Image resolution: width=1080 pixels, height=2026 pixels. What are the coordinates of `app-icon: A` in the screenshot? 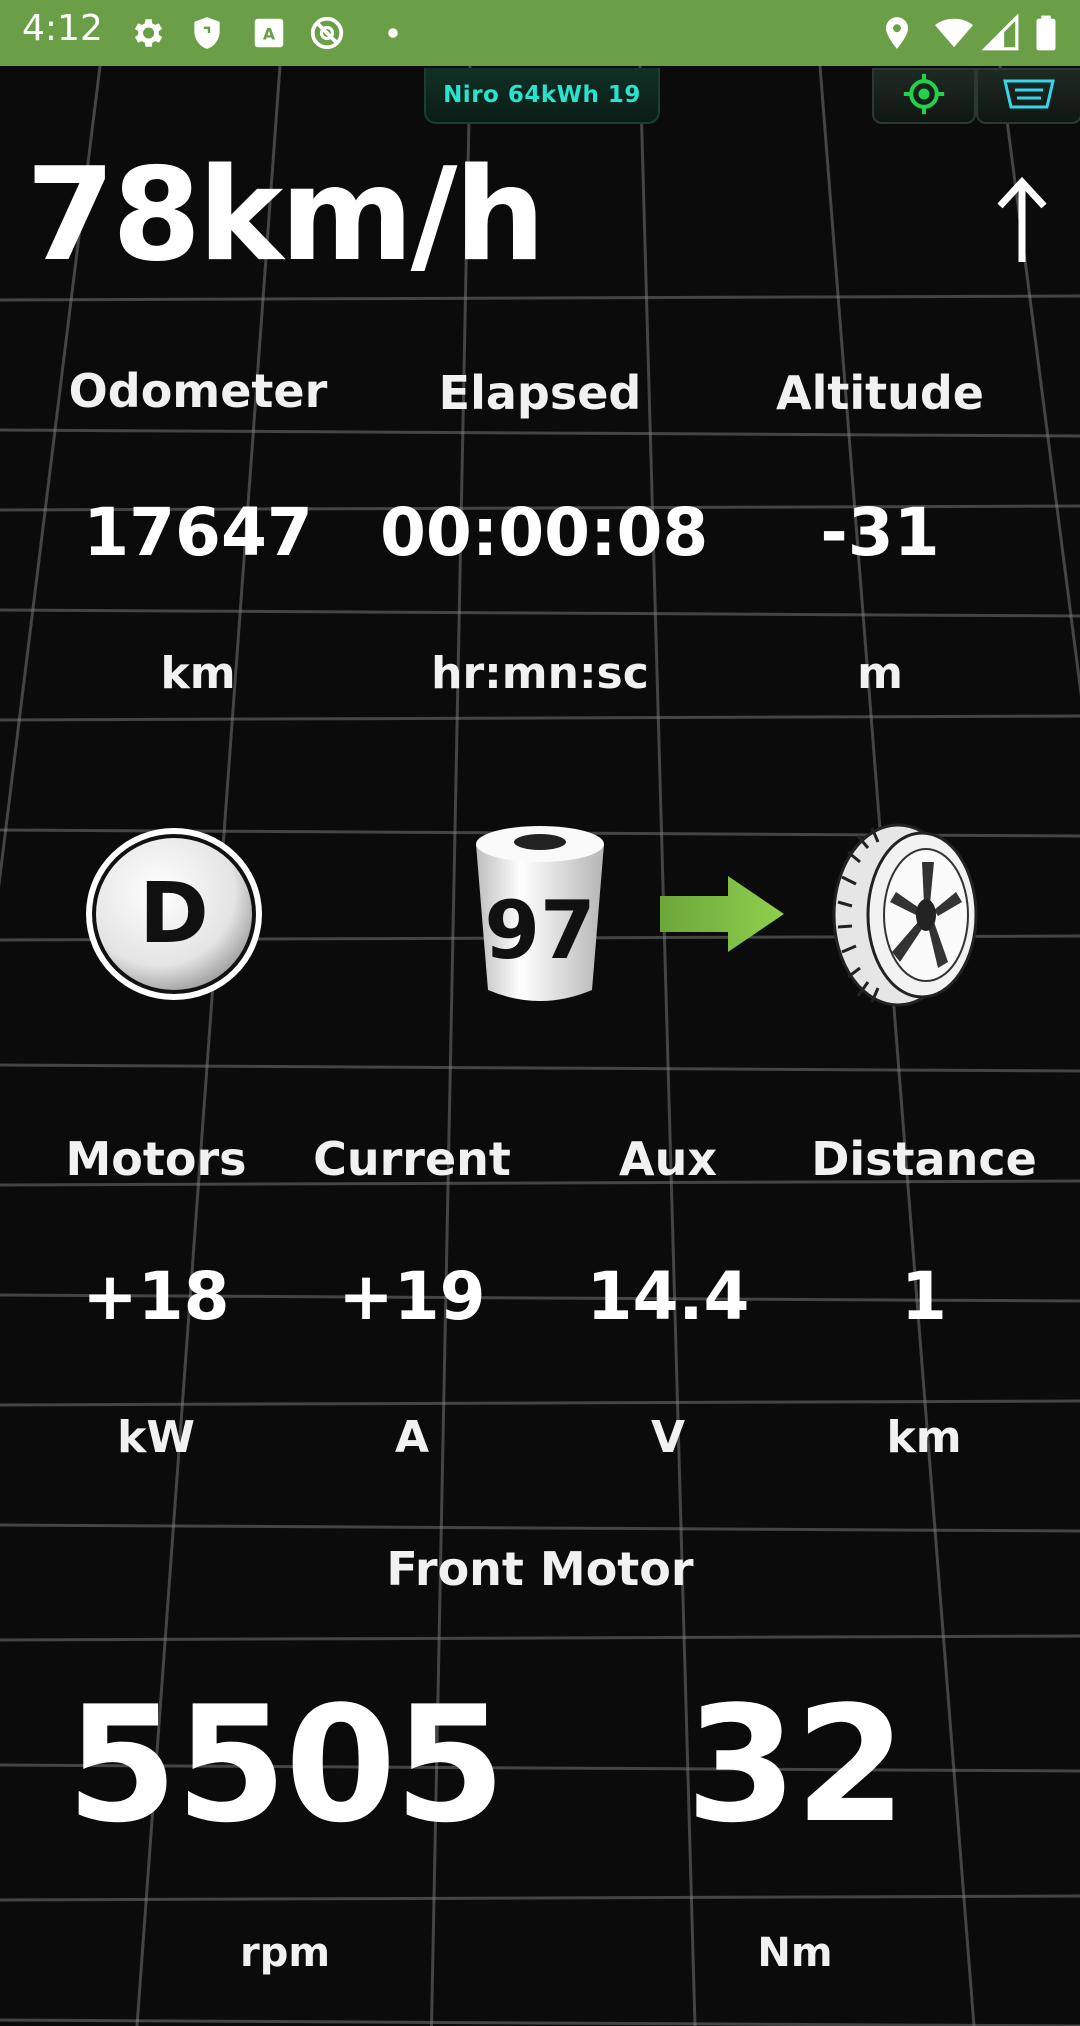 It's located at (269, 33).